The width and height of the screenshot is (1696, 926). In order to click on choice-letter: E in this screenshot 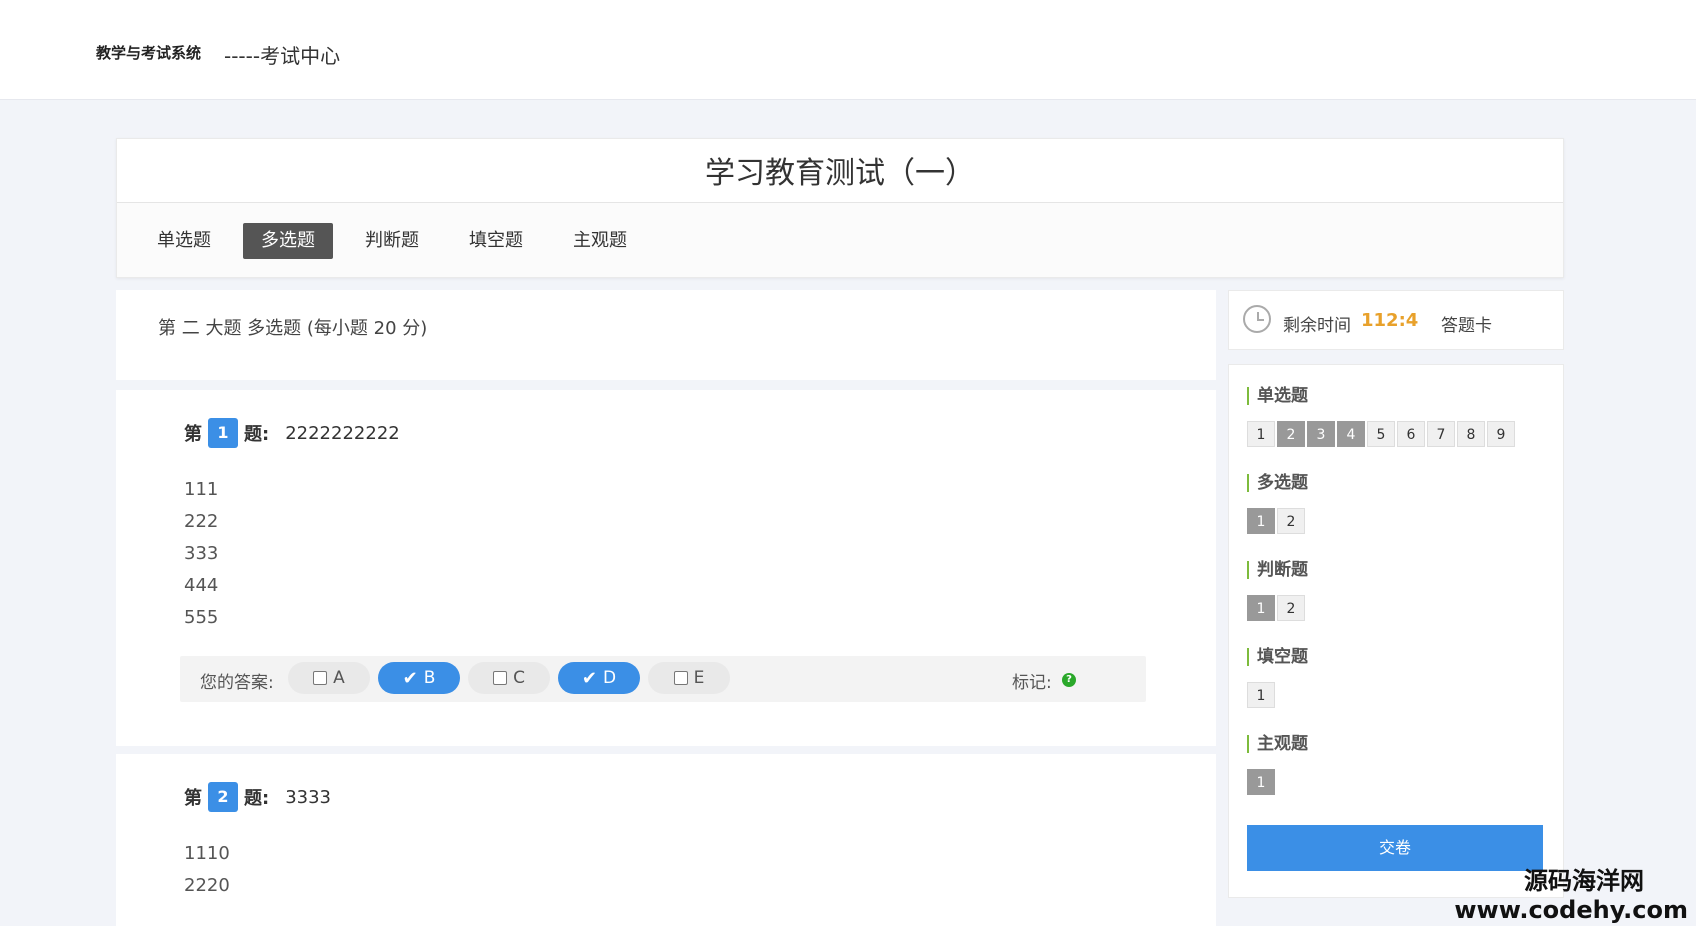, I will do `click(699, 678)`.